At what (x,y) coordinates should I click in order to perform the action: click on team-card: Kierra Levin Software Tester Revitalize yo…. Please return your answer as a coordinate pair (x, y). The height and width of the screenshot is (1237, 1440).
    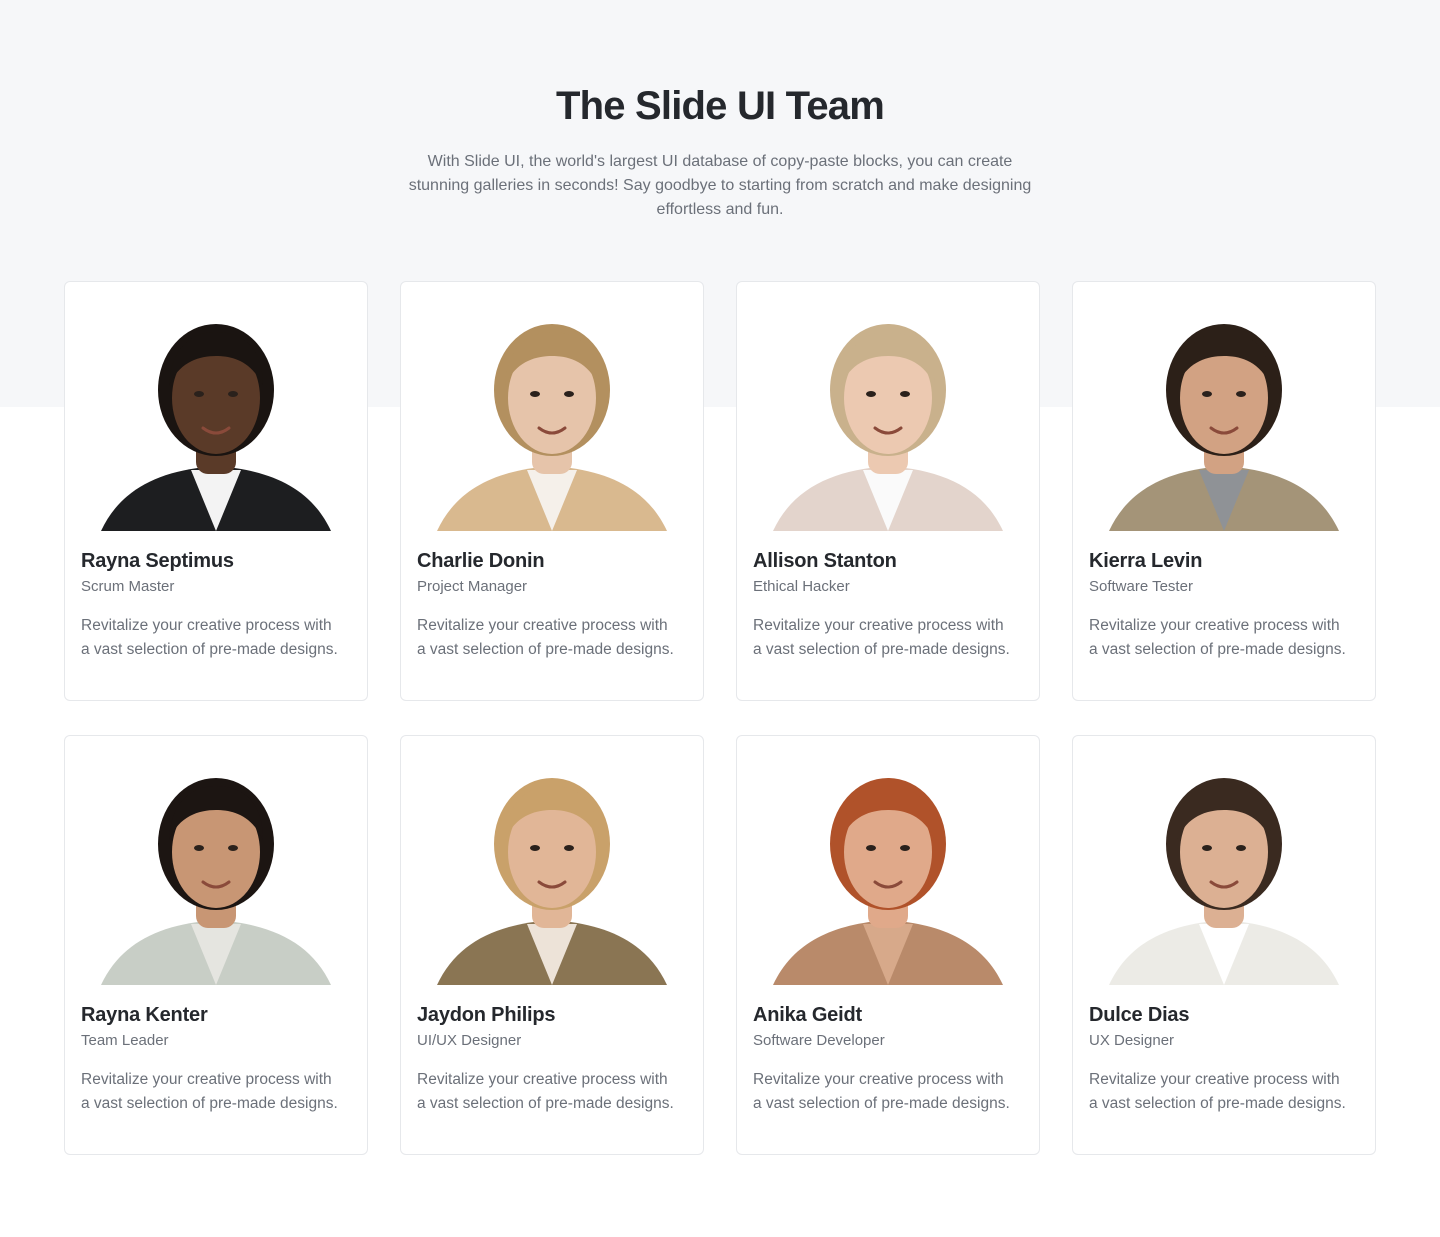
    Looking at the image, I should click on (1224, 491).